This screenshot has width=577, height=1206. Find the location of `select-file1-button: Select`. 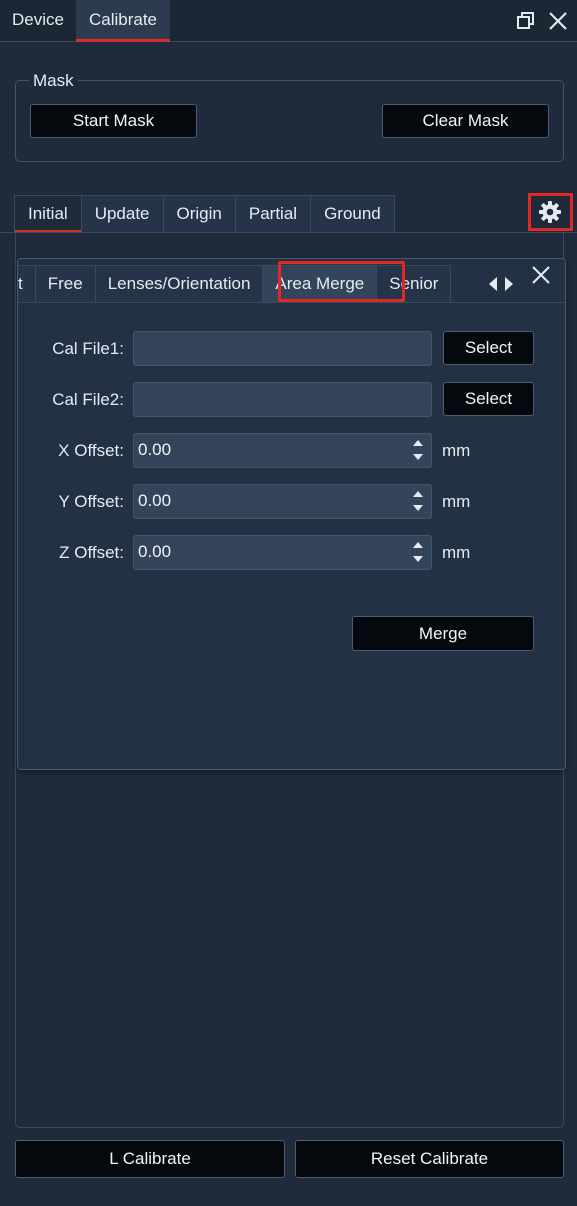

select-file1-button: Select is located at coordinates (488, 348).